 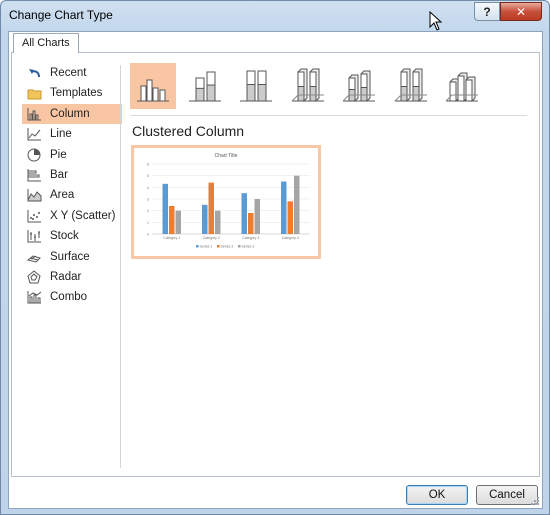 What do you see at coordinates (148, 211) in the screenshot?
I see `y-tick-label: 2` at bounding box center [148, 211].